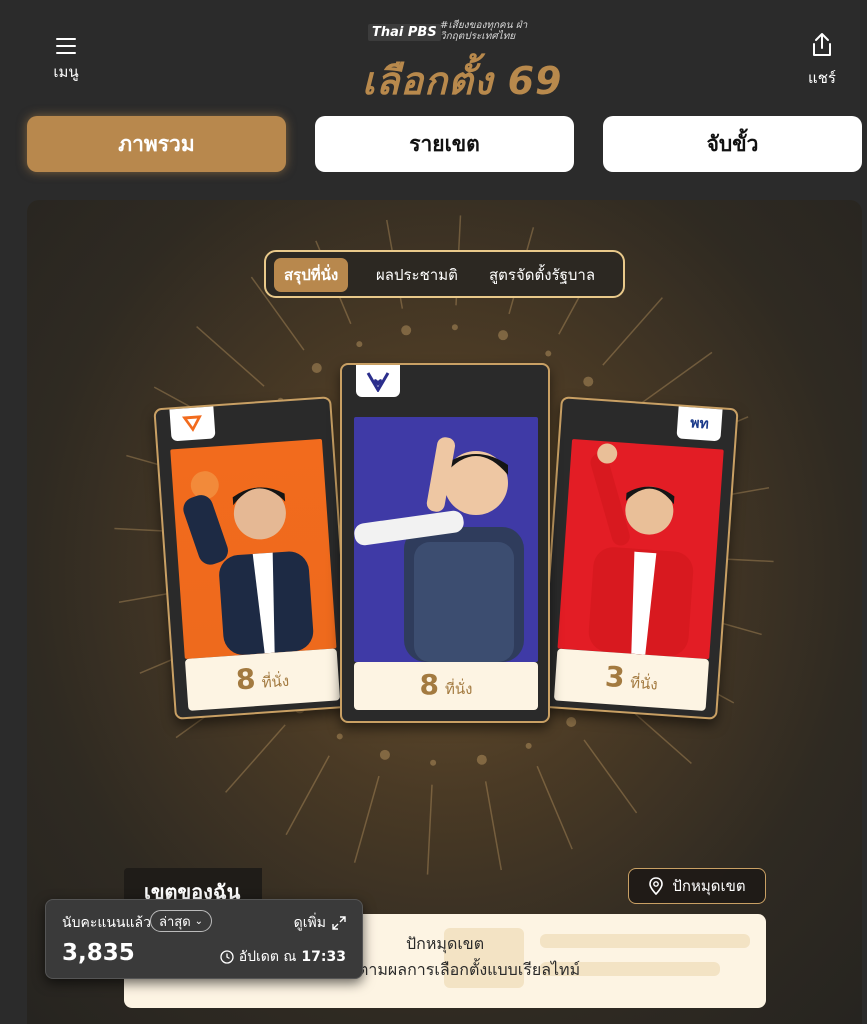 This screenshot has height=1024, width=867. I want to click on see-more-button: ดูเพิ่ม, so click(320, 923).